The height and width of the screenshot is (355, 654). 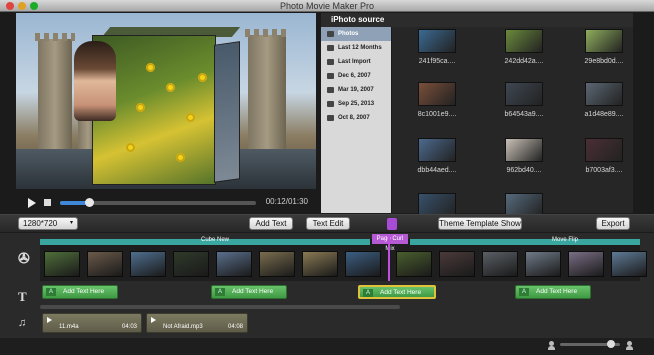 I want to click on add-text-button: Add Text, so click(x=271, y=223).